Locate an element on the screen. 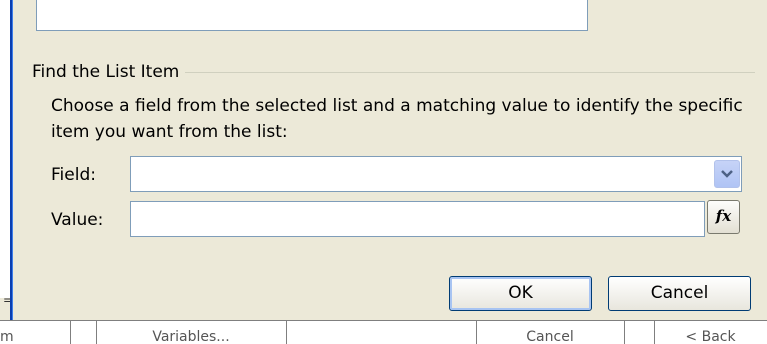  group-title: Find the List Item is located at coordinates (109, 72).